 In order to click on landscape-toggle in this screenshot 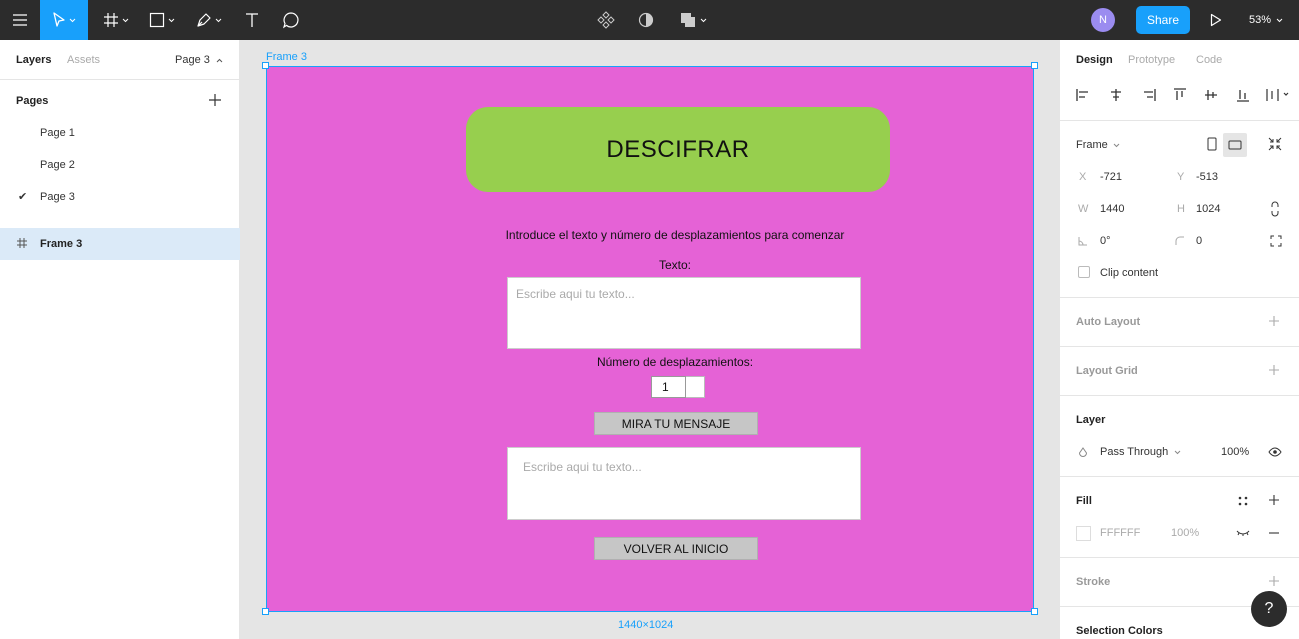, I will do `click(1235, 145)`.